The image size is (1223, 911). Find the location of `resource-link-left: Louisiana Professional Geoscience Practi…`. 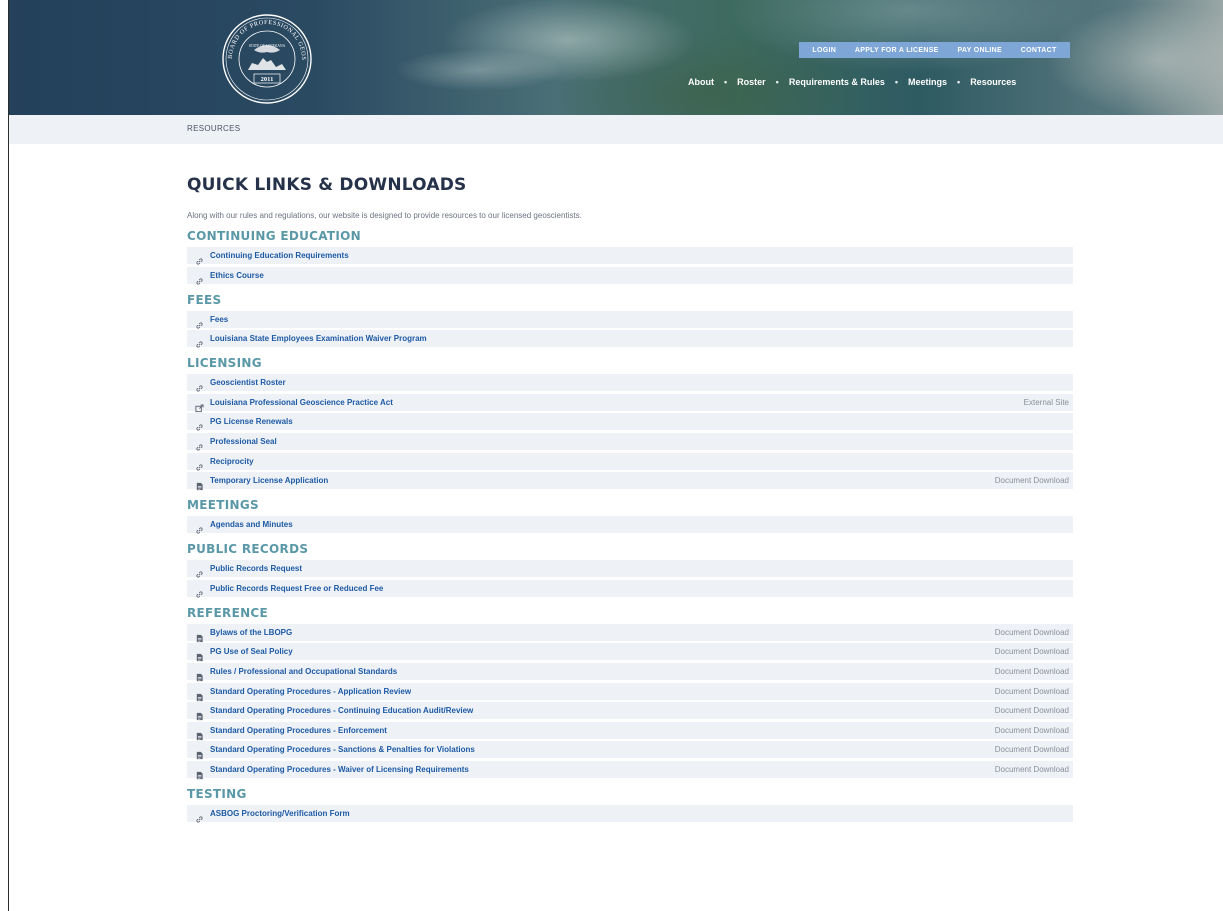

resource-link-left: Louisiana Professional Geoscience Practi… is located at coordinates (294, 405).